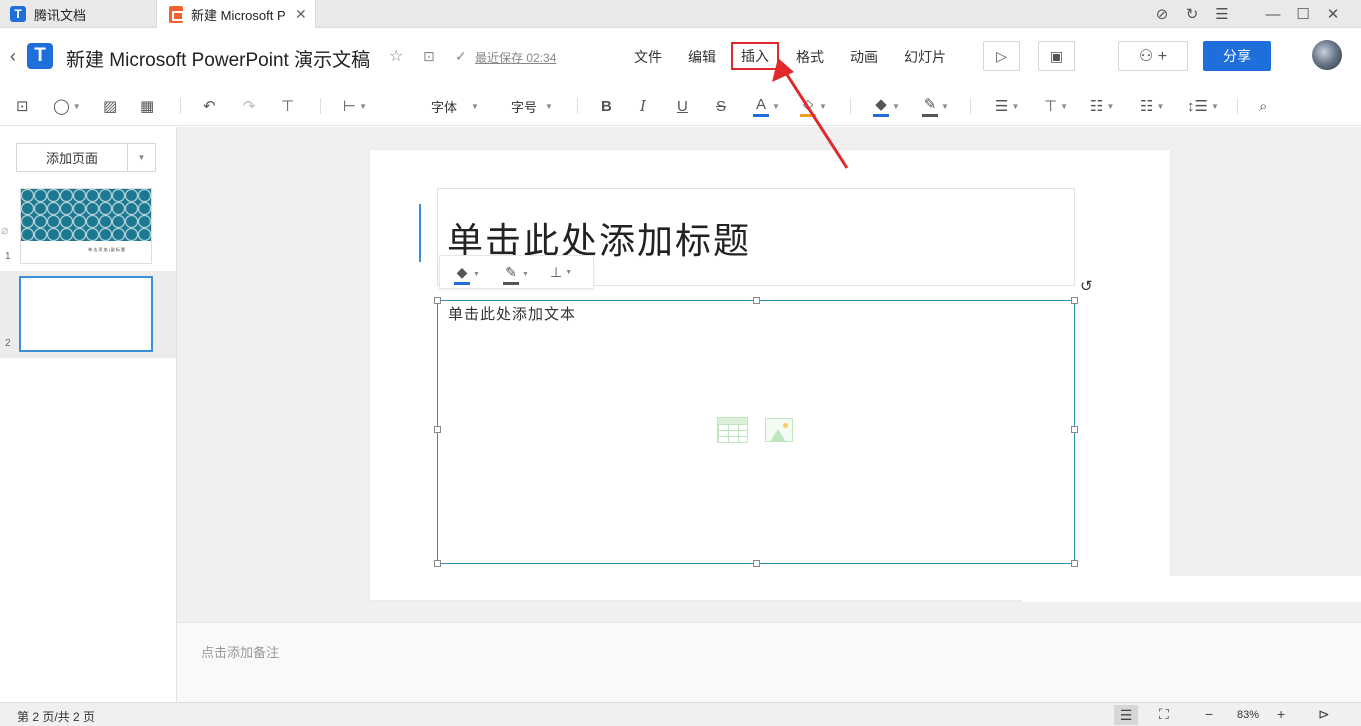 This screenshot has height=726, width=1361. I want to click on table-icon: ▦, so click(147, 106).